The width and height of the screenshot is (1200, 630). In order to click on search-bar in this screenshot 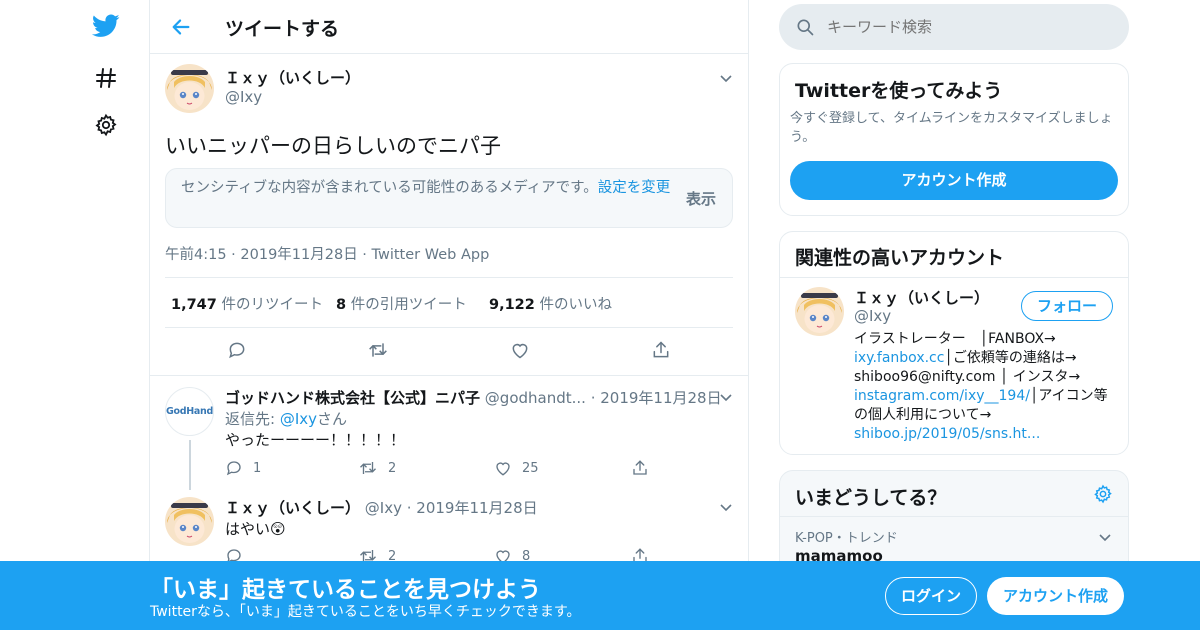, I will do `click(954, 27)`.